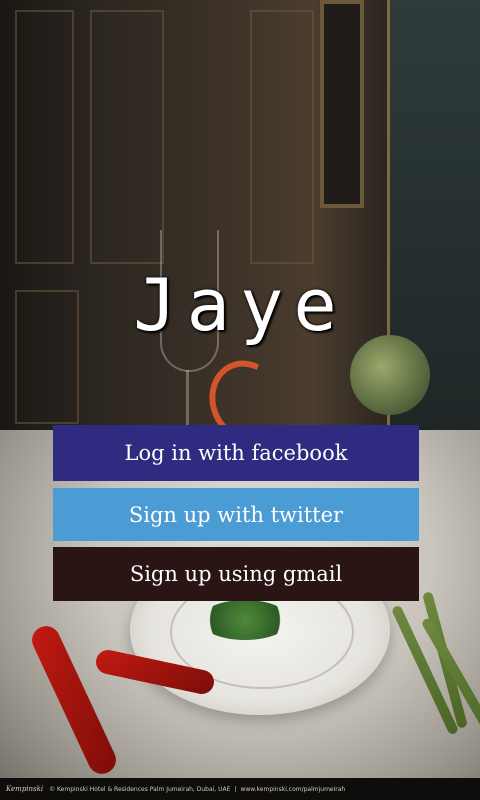  I want to click on artichoke-icon, so click(390, 375).